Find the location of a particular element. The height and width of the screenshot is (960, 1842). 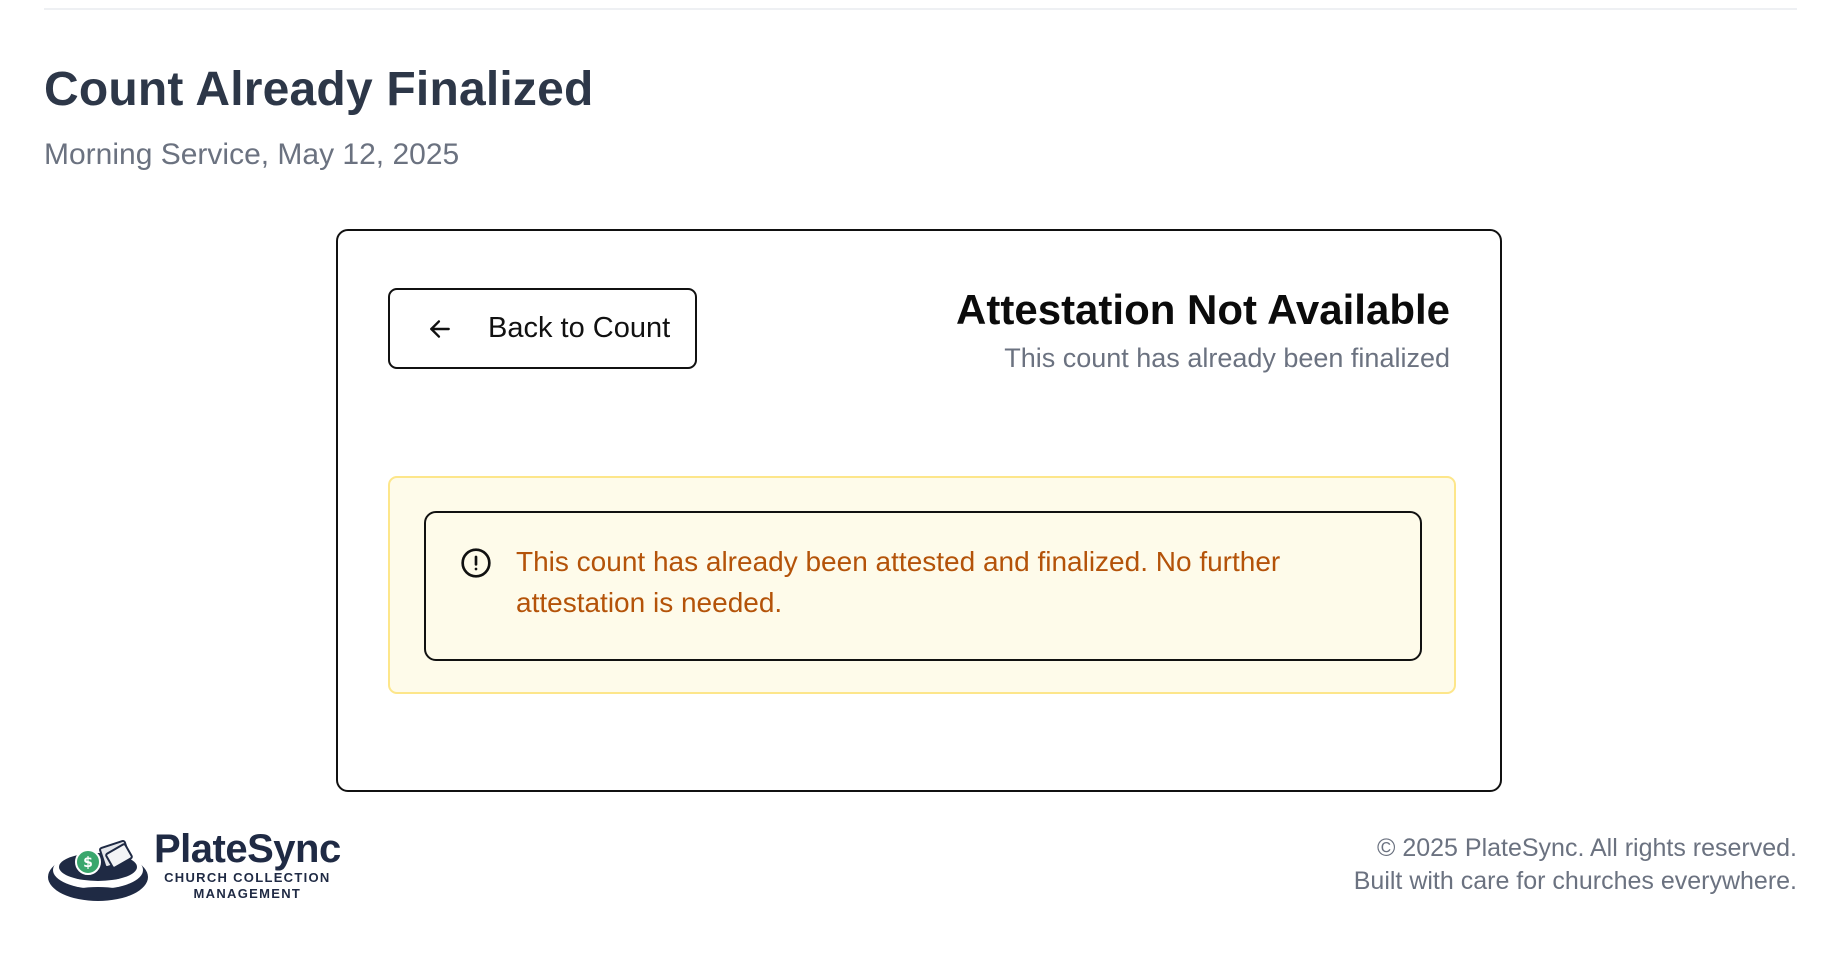

status-subheading: This count has already been finalized is located at coordinates (1227, 358).